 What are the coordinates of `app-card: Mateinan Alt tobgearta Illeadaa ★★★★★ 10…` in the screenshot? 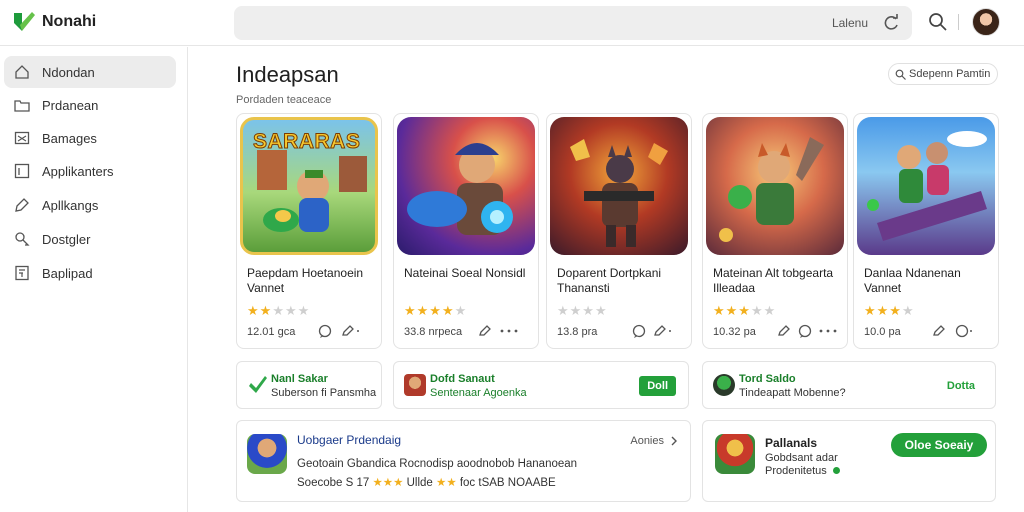 It's located at (775, 231).